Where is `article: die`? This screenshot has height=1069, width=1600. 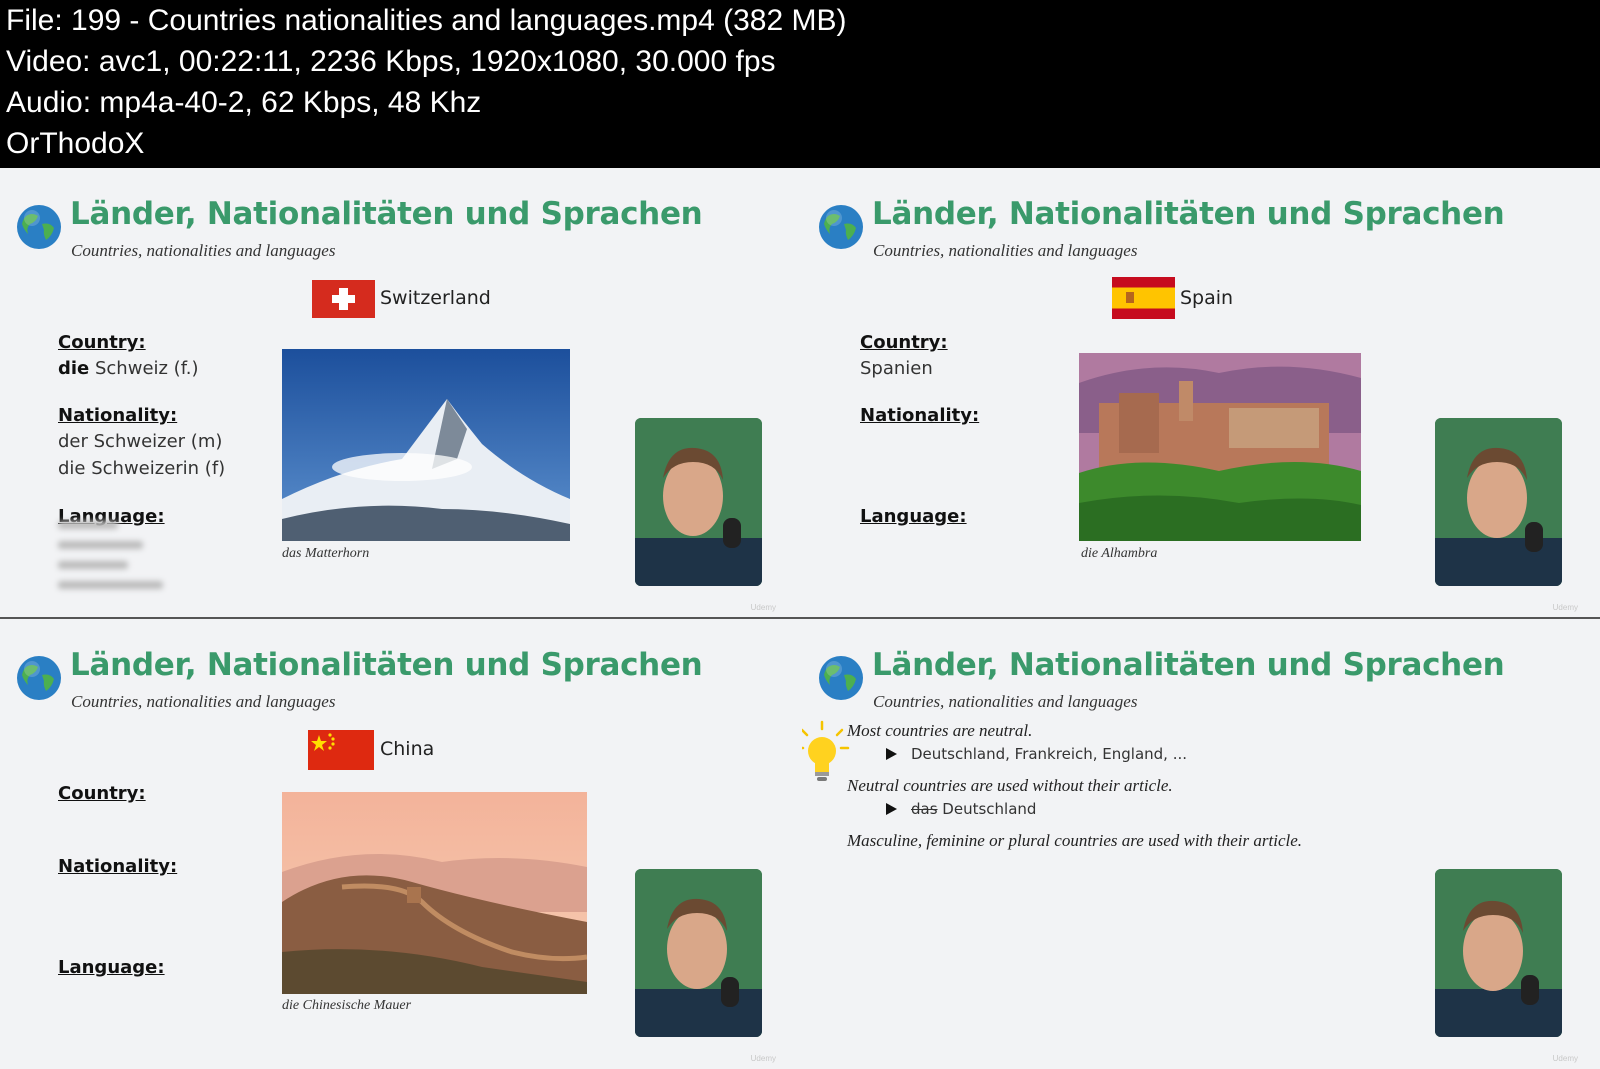
article: die is located at coordinates (74, 368).